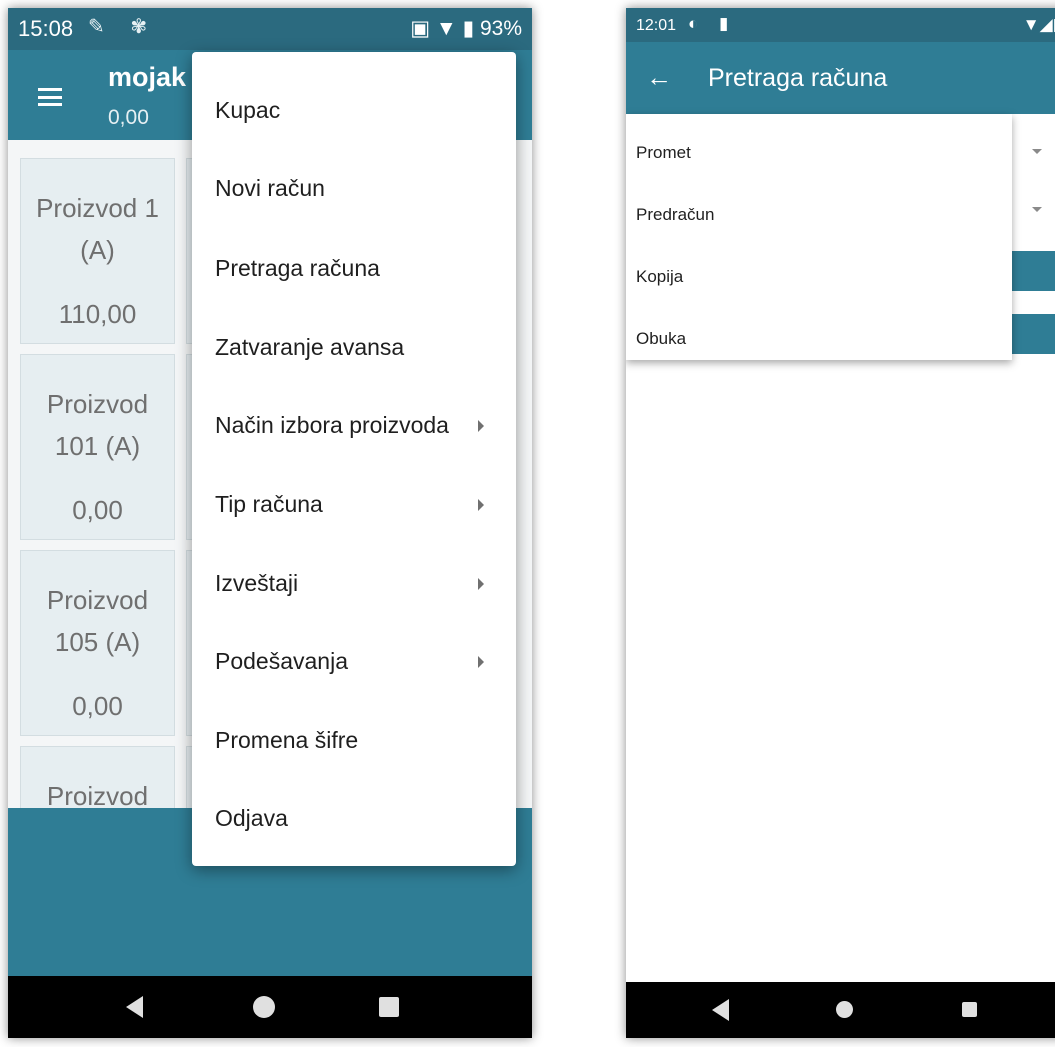 The width and height of the screenshot is (1055, 1047). I want to click on menu-item-kupac: Kupac, so click(354, 110).